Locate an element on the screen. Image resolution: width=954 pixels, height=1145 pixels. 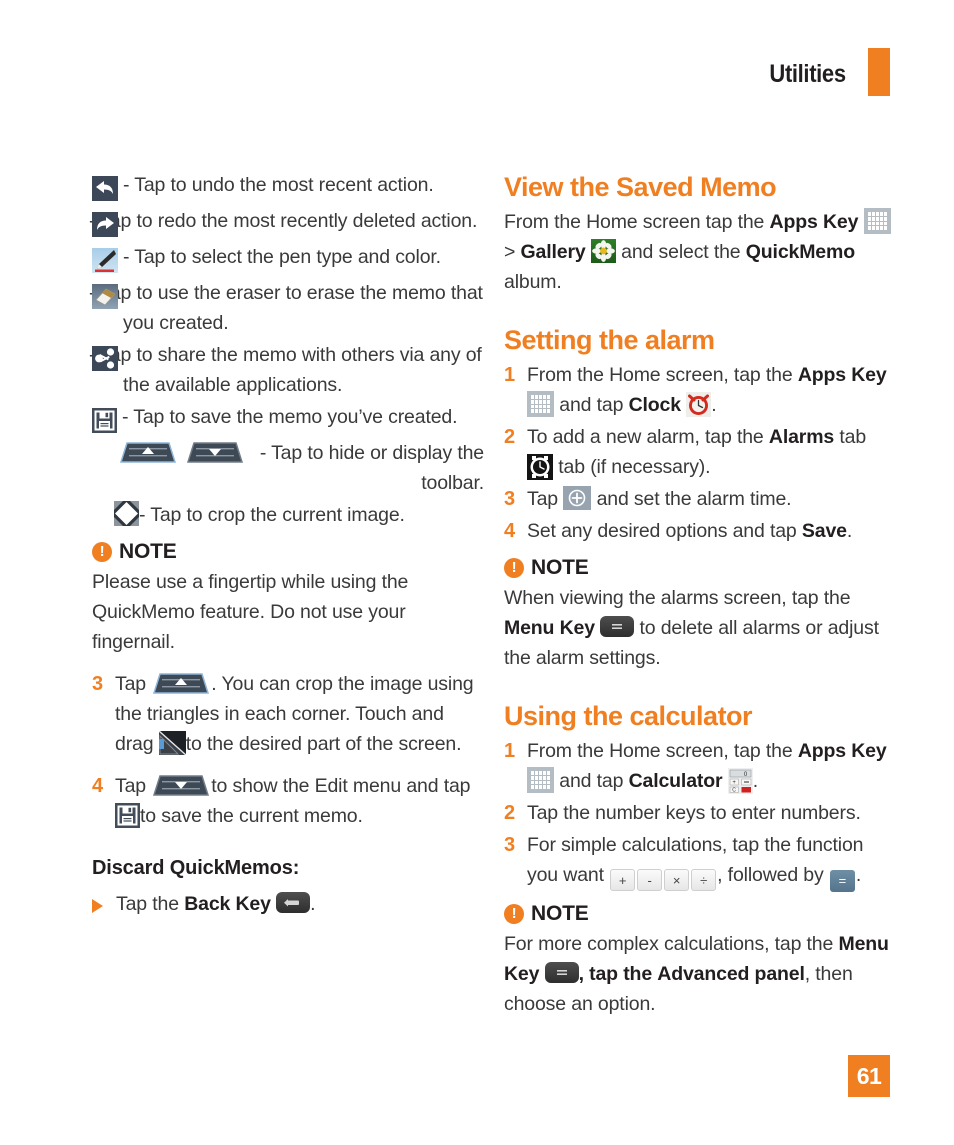
discard-item-text: Tap the Back Key . is located at coordinates (216, 904).